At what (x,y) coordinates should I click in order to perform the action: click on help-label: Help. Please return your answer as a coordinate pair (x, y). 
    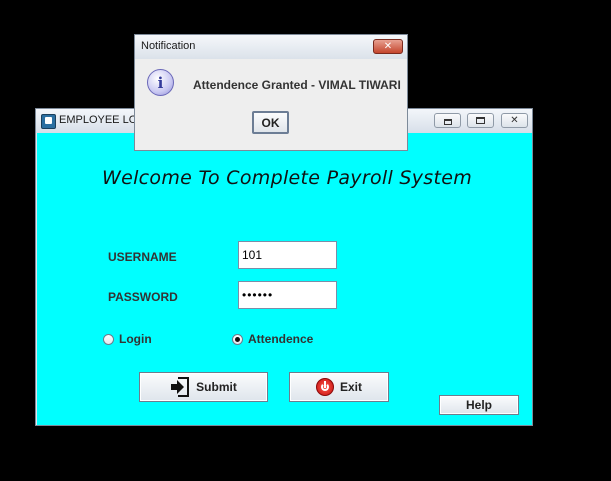
    Looking at the image, I should click on (478, 405).